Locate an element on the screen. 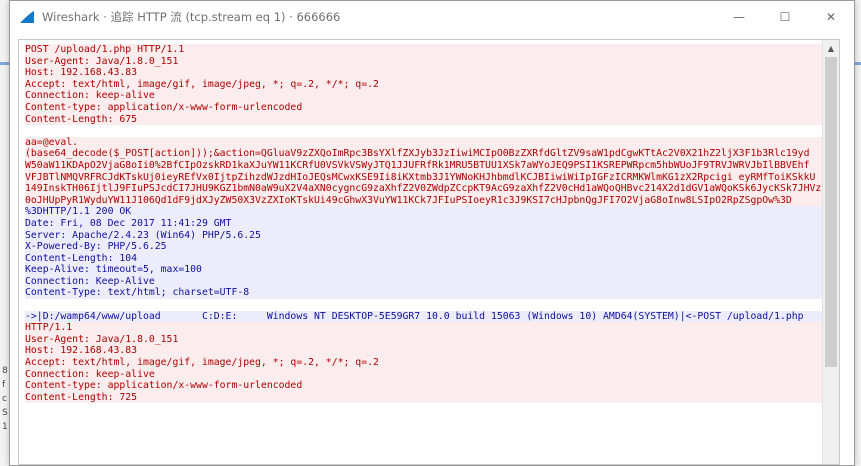  background-app-right-edge is located at coordinates (858, 233).